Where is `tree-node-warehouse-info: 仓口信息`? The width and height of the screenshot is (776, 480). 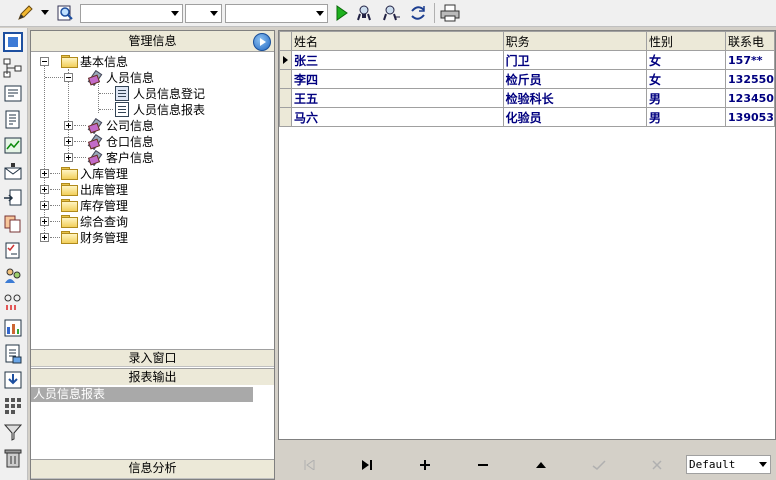
tree-node-warehouse-info: 仓口信息 is located at coordinates (120, 141).